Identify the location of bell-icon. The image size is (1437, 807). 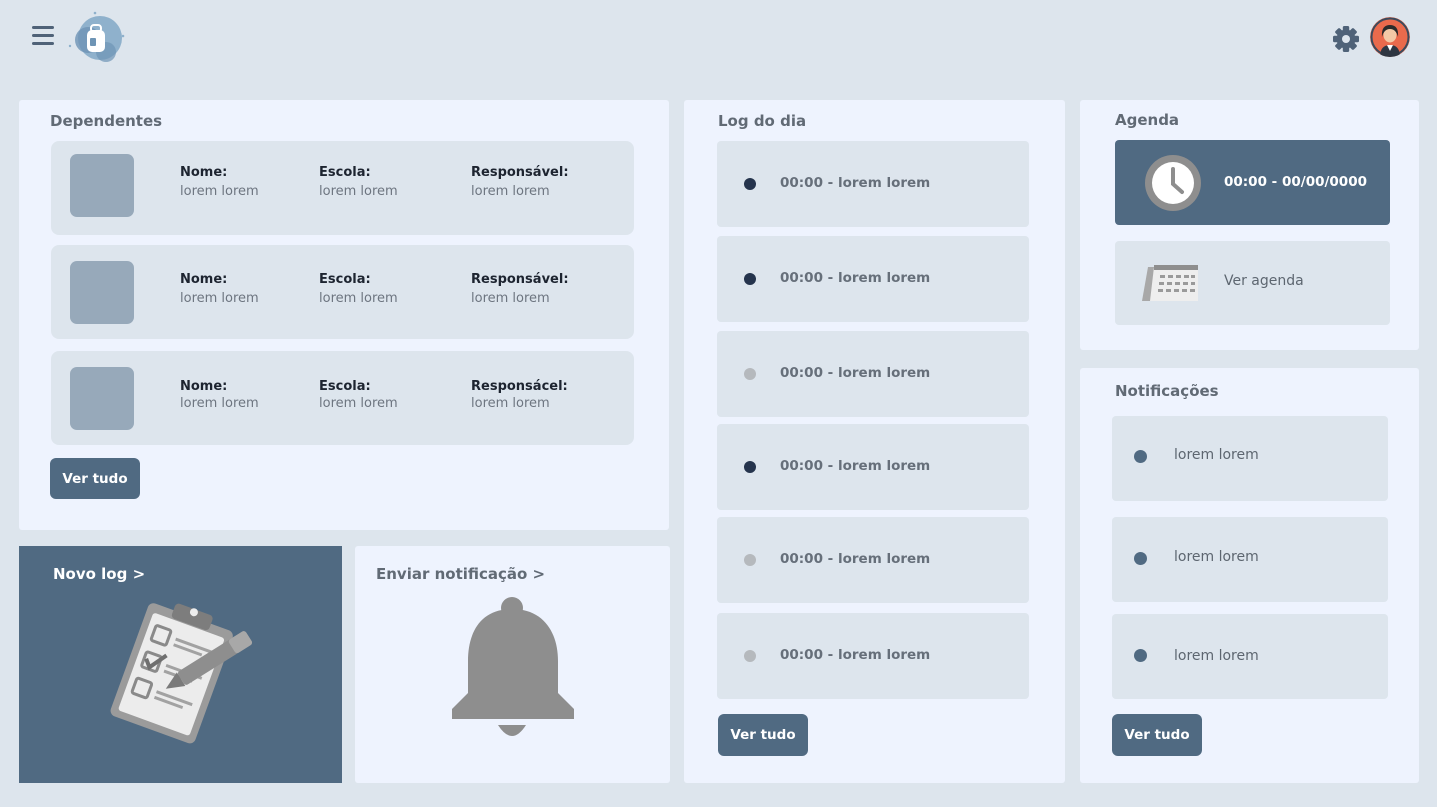
(513, 669).